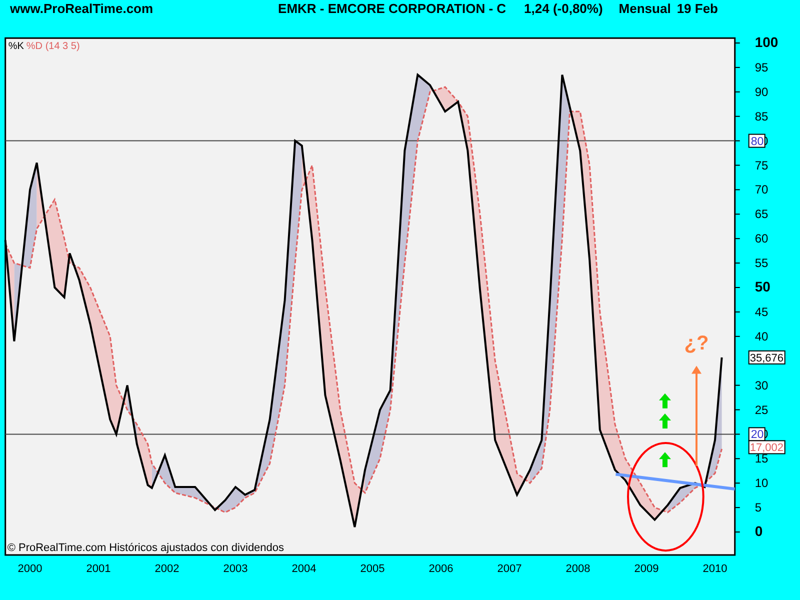  Describe the element at coordinates (761, 336) in the screenshot. I see `y-axis-label: 40` at that location.